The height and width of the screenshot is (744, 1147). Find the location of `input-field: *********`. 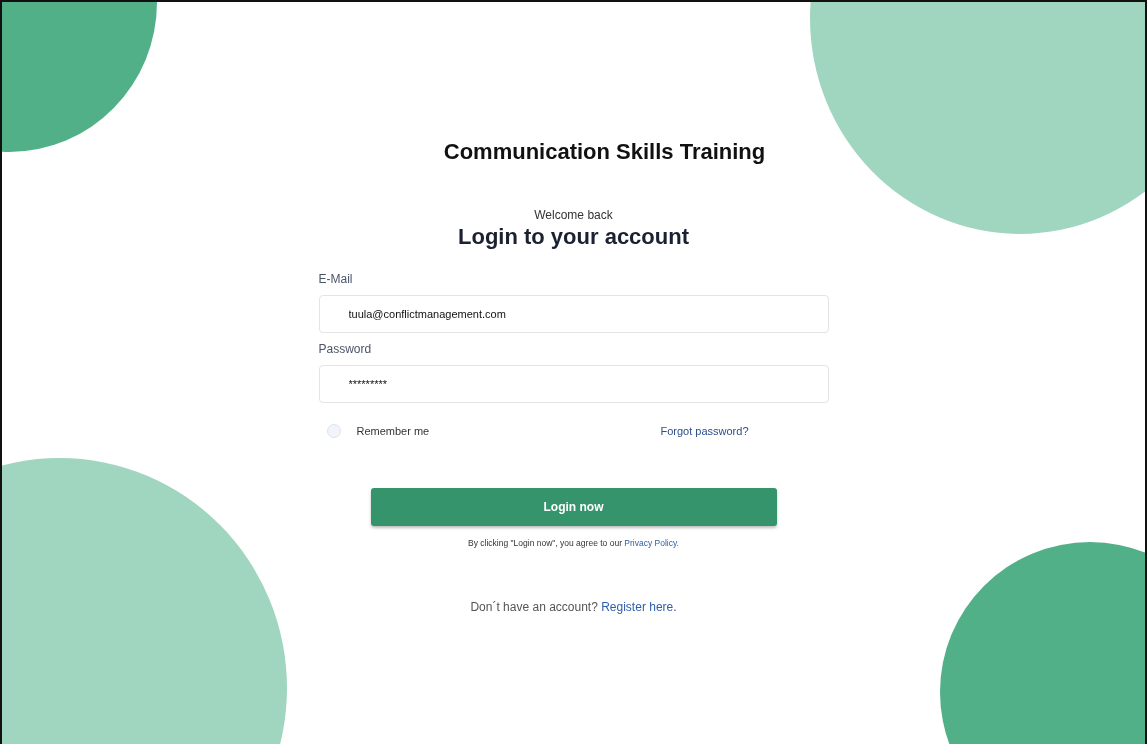

input-field: ********* is located at coordinates (573, 384).